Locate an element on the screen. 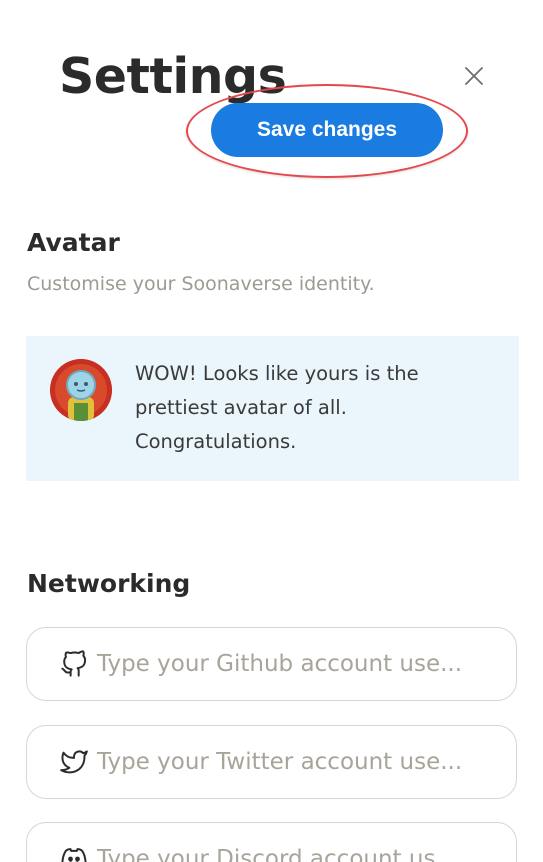 The width and height of the screenshot is (543, 862). save-changes-button: Save changes is located at coordinates (327, 130).